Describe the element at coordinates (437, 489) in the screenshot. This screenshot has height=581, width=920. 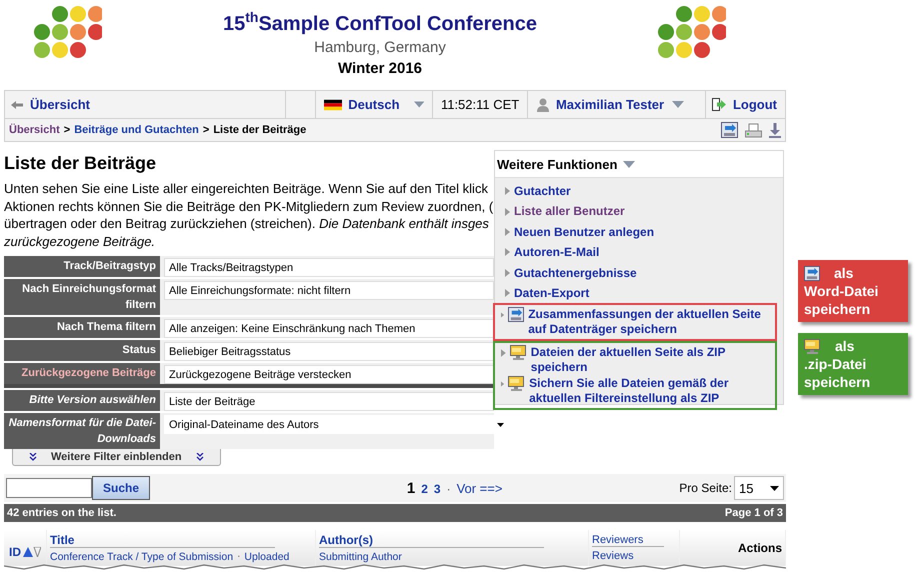
I see `page-link: 3` at that location.